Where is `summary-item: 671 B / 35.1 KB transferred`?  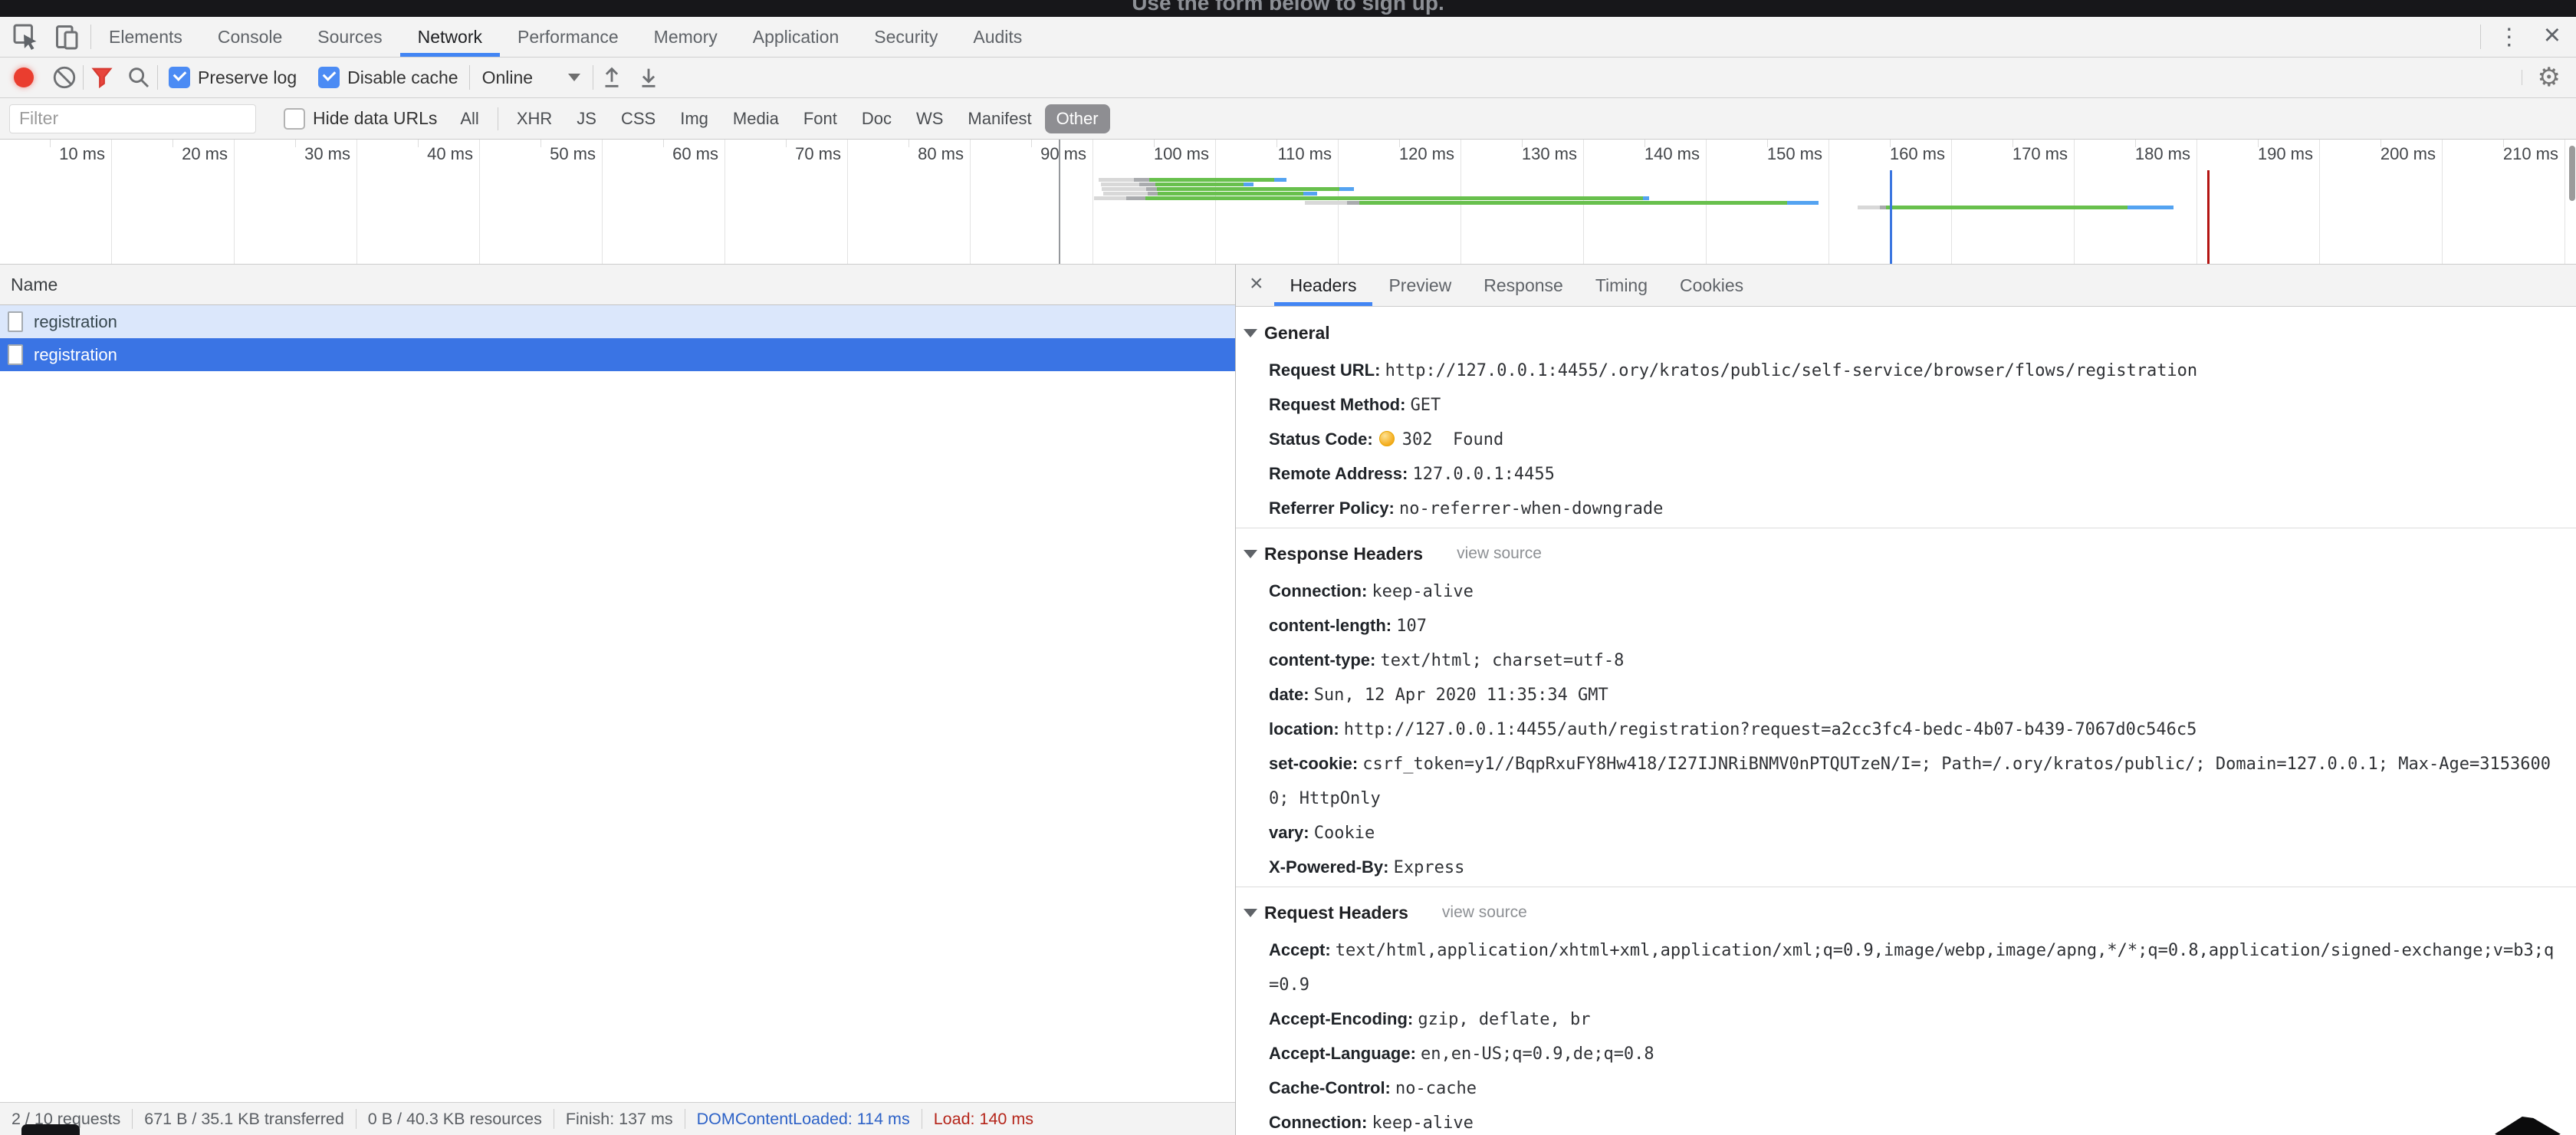
summary-item: 671 B / 35.1 KB transferred is located at coordinates (244, 1118).